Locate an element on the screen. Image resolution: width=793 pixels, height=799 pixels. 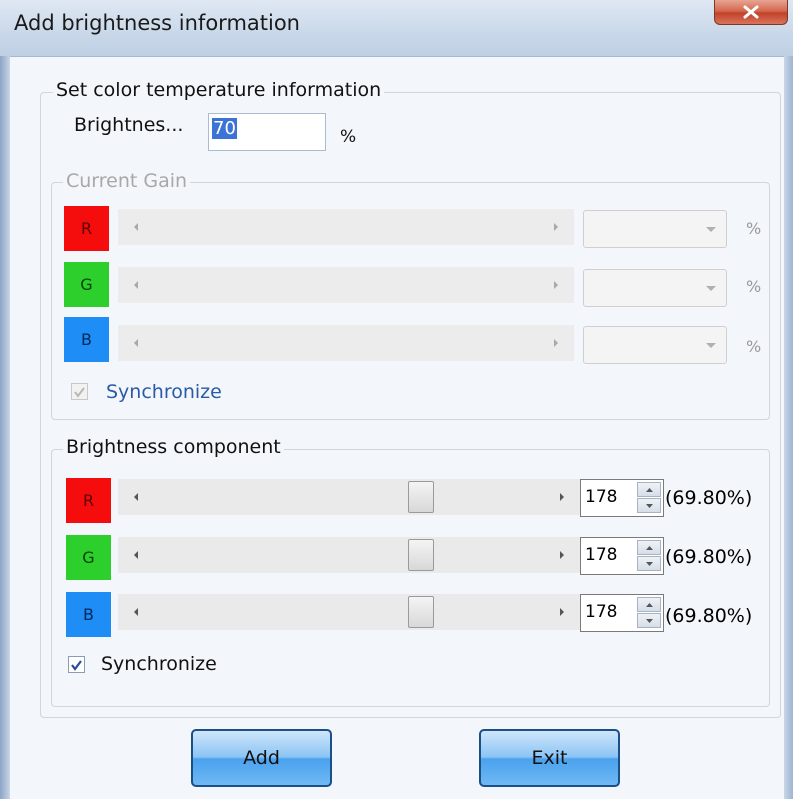
current-gain-r-label: R is located at coordinates (86, 228).